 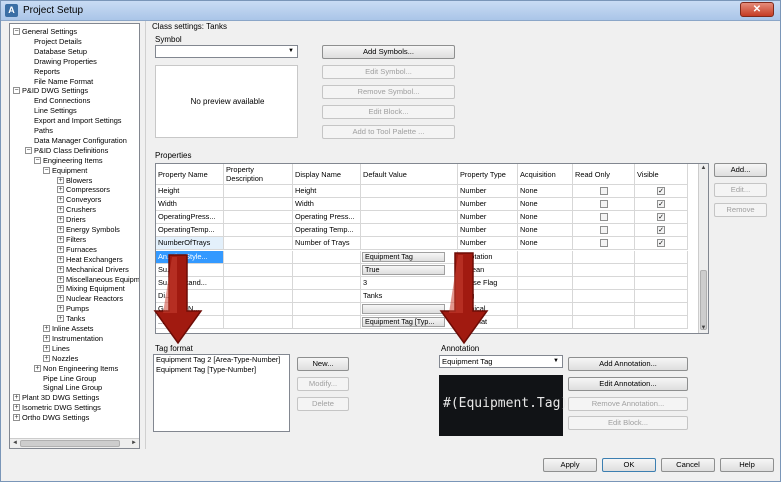 What do you see at coordinates (65, 379) in the screenshot?
I see `tree-node: Pipe Line Group` at bounding box center [65, 379].